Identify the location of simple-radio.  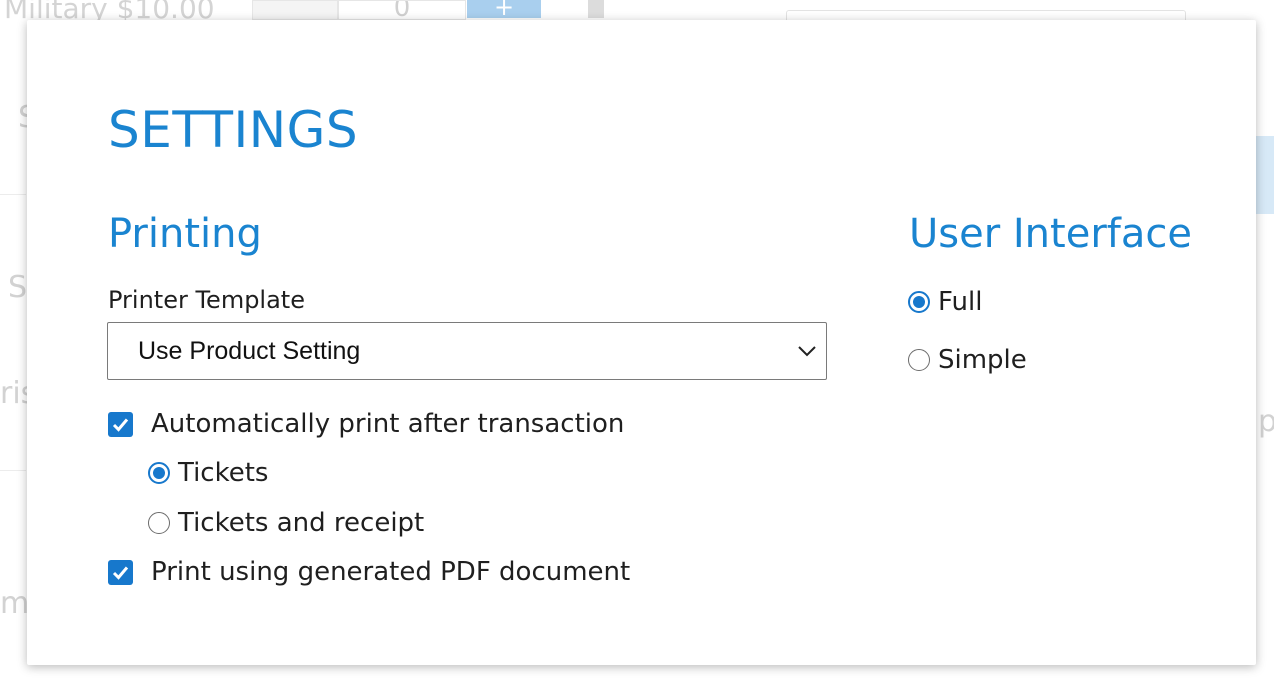
(919, 360).